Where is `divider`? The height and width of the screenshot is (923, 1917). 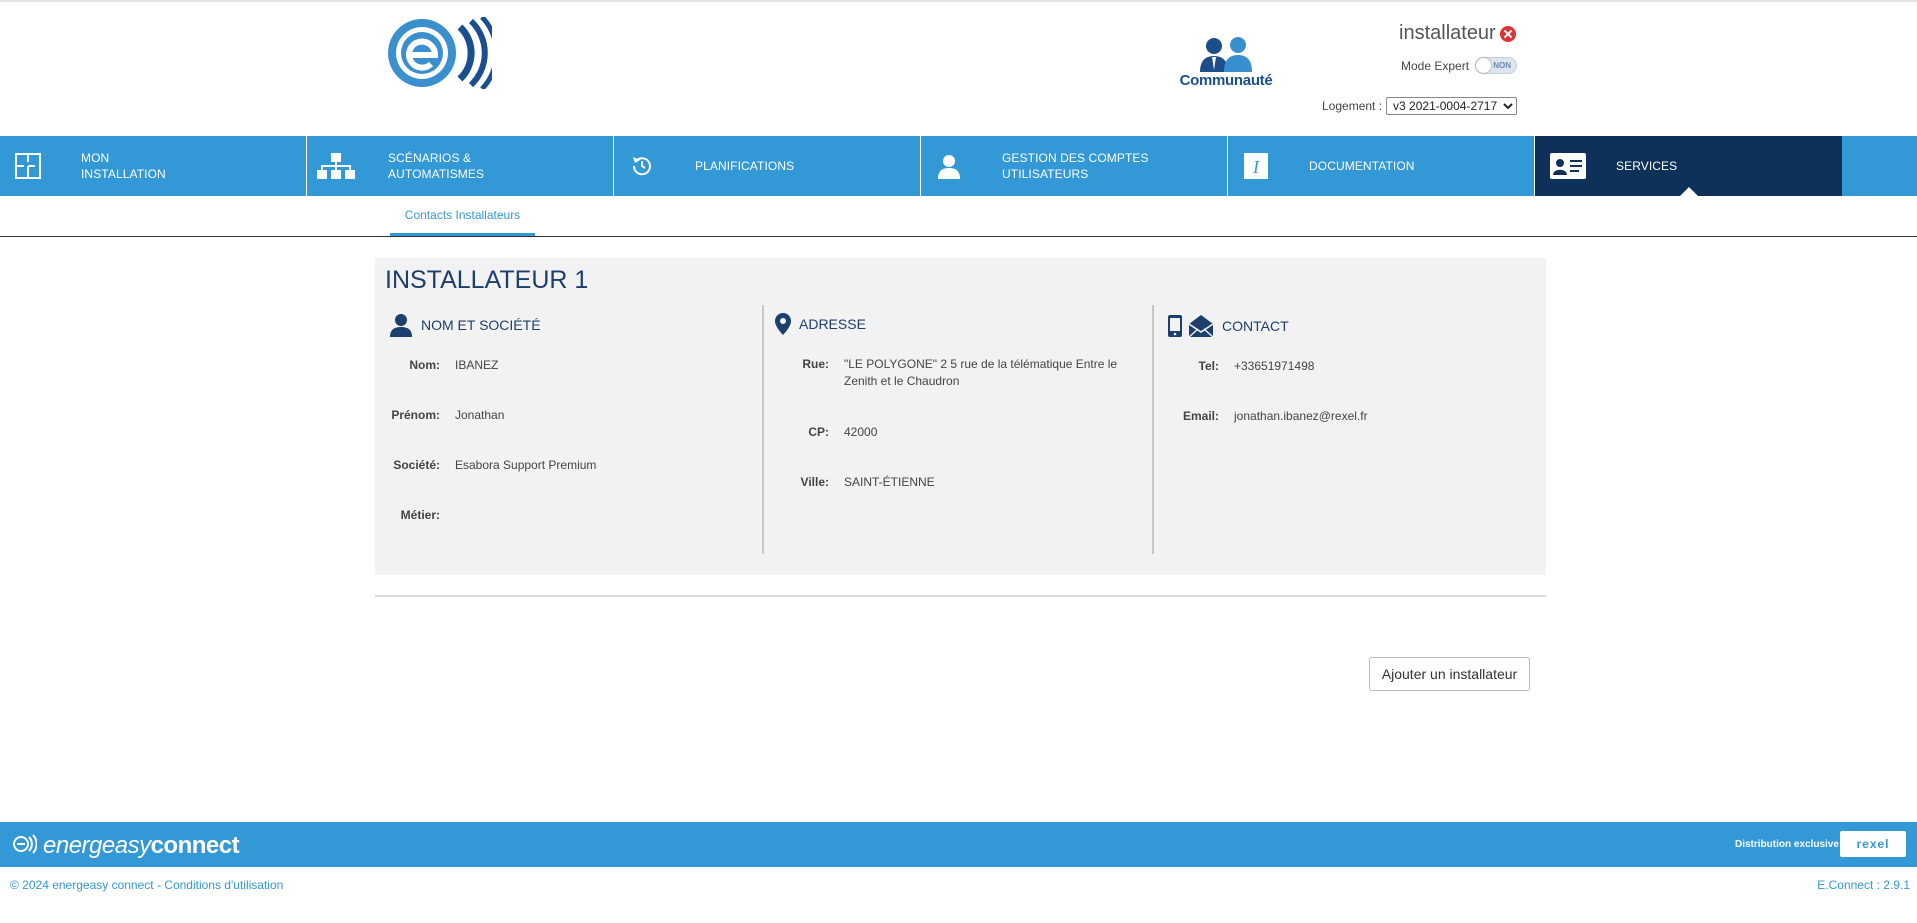 divider is located at coordinates (960, 596).